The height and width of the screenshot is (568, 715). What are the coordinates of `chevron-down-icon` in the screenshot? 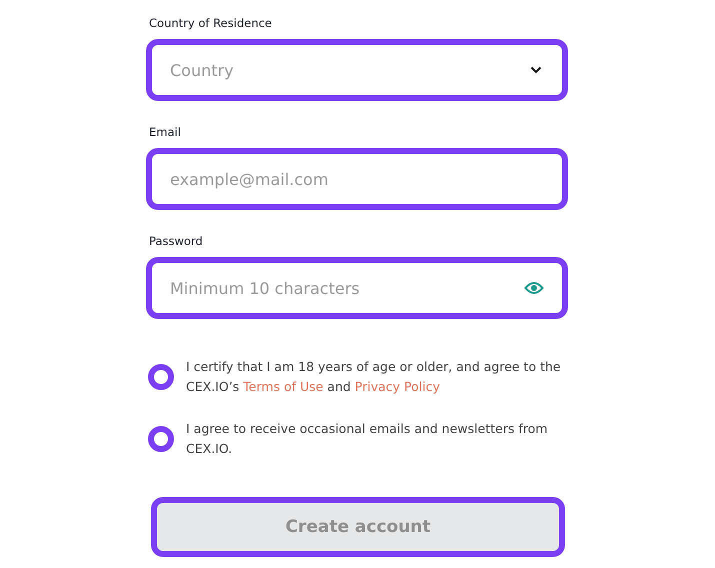 It's located at (536, 70).